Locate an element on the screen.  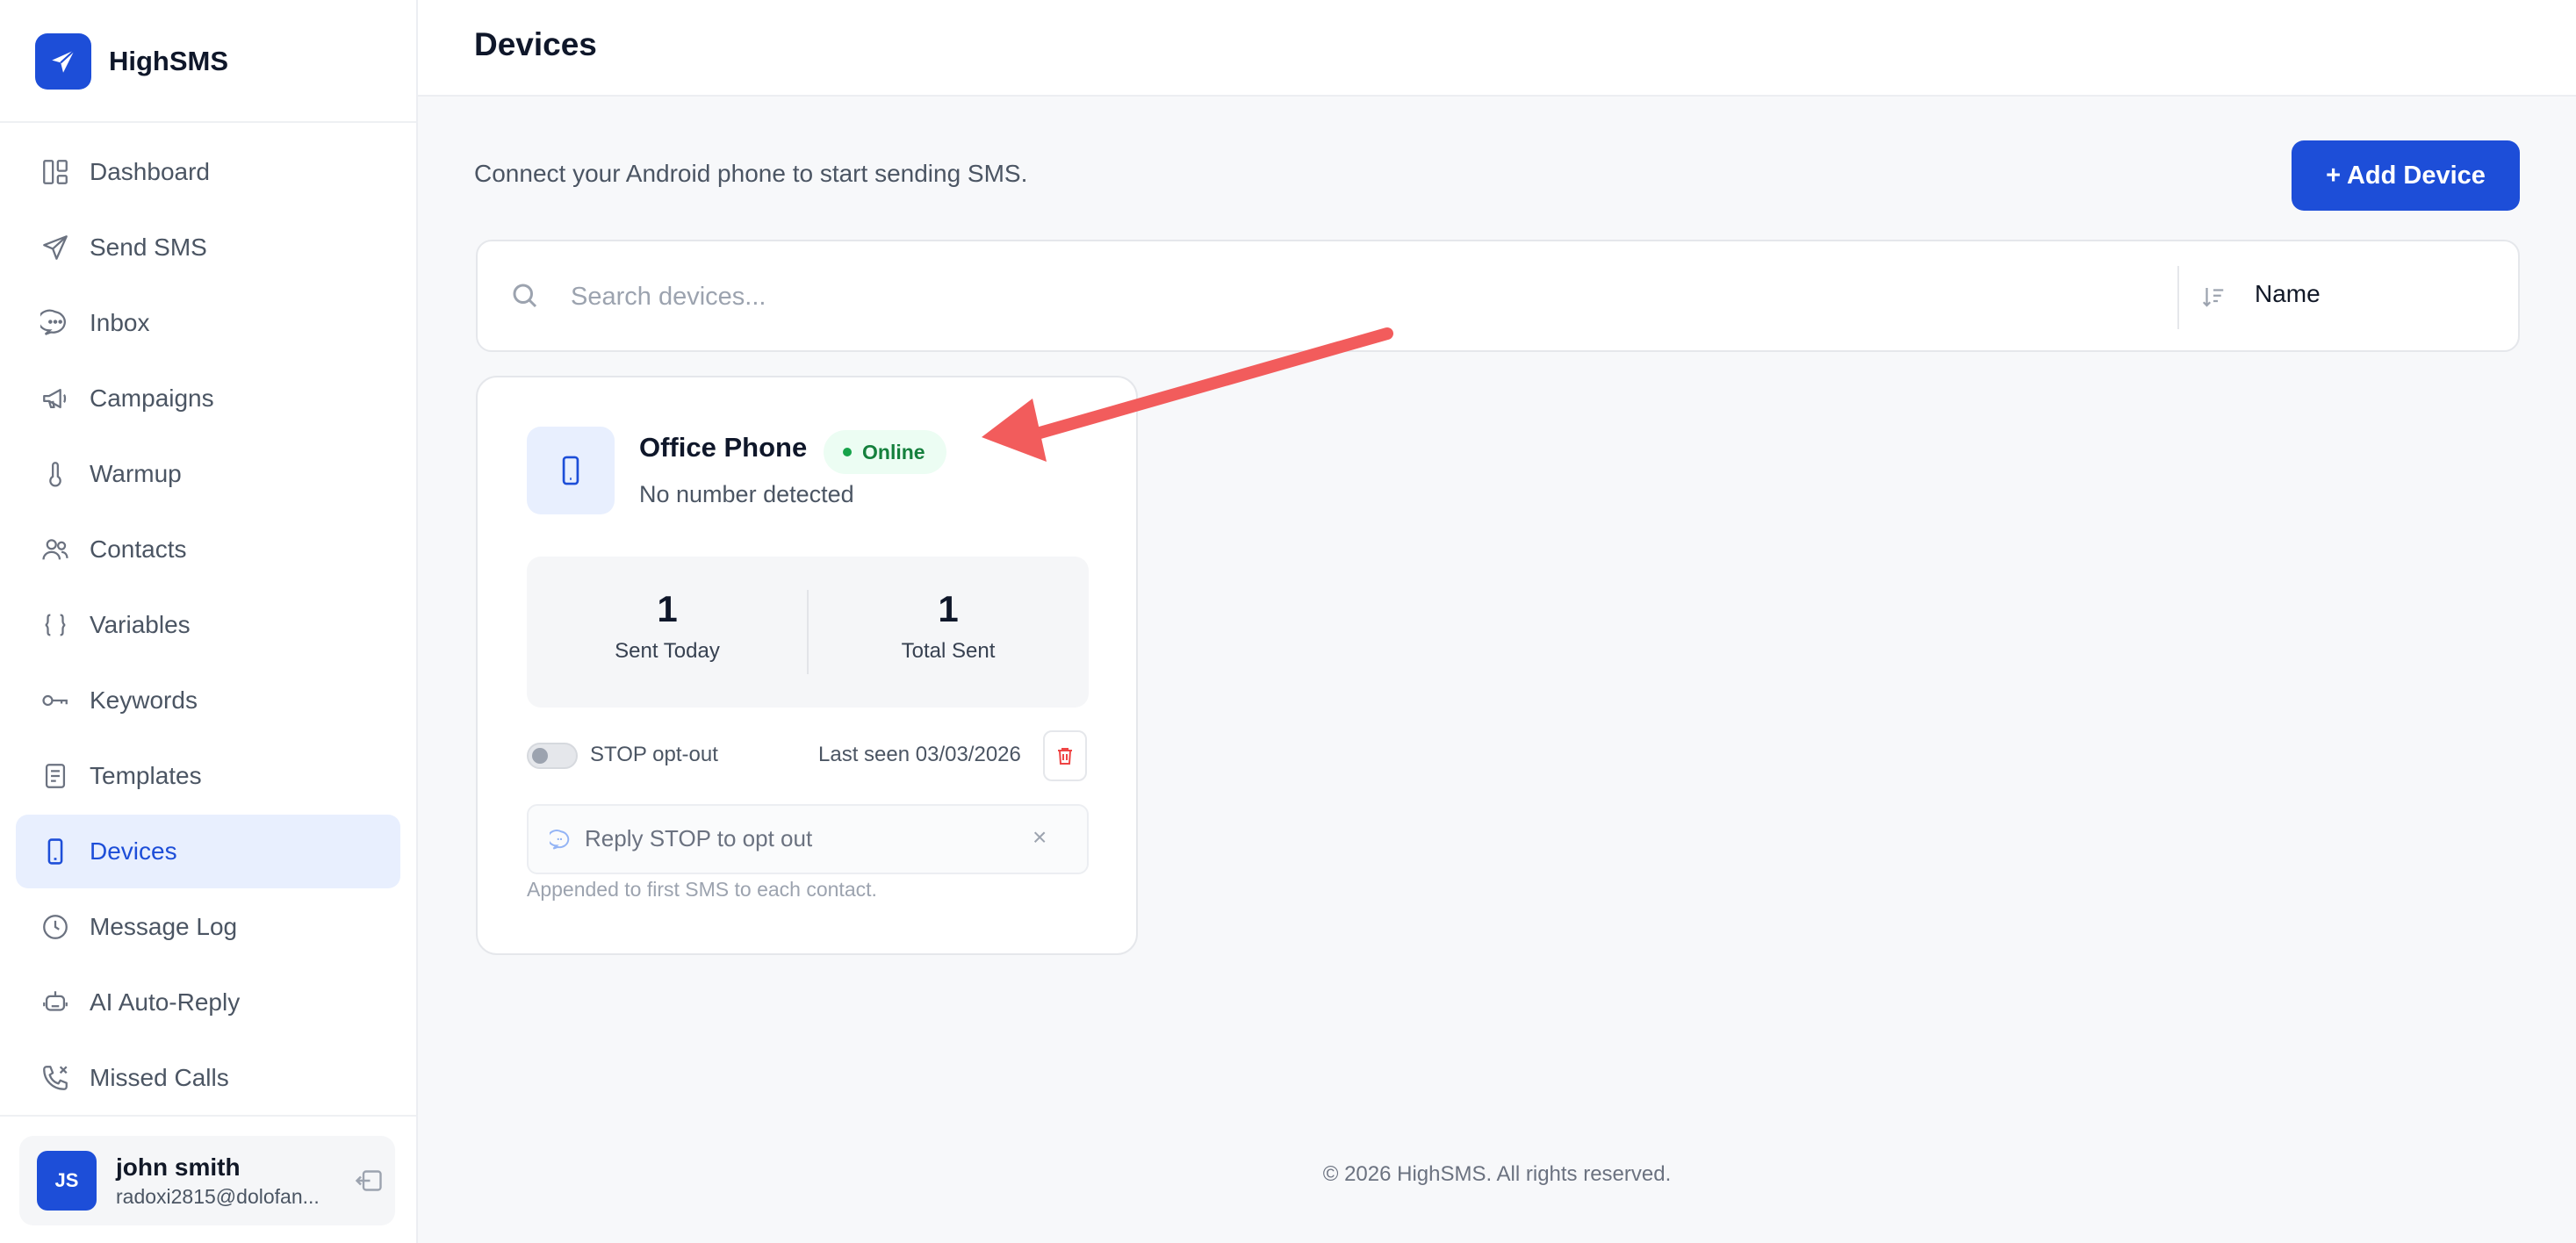
sidebar-item-missed-calls: Missed Calls is located at coordinates (208, 1078).